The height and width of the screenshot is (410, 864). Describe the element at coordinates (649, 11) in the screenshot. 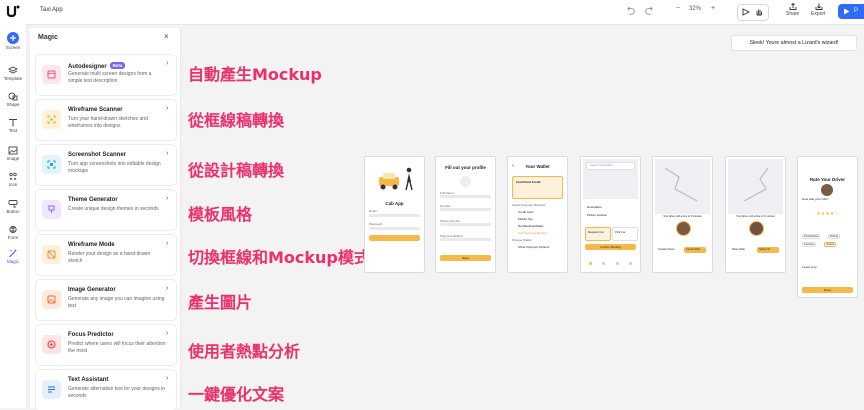

I see `redo-icon` at that location.